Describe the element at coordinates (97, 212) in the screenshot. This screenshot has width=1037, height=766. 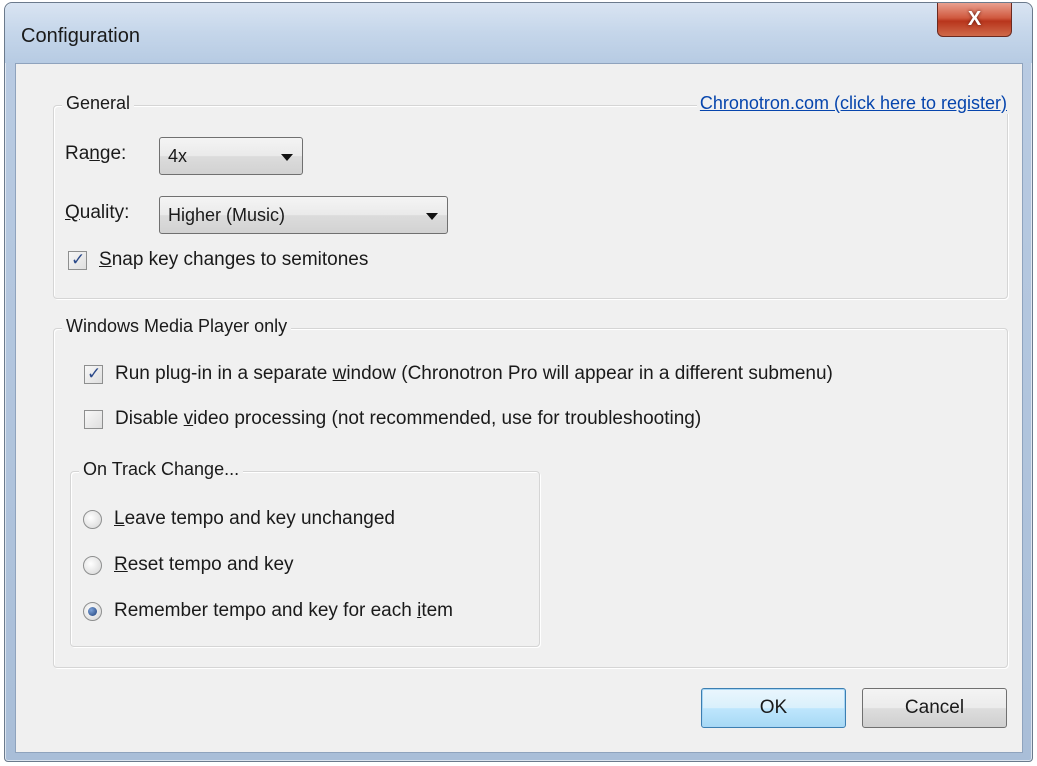
I see `quality-label: Quality:` at that location.